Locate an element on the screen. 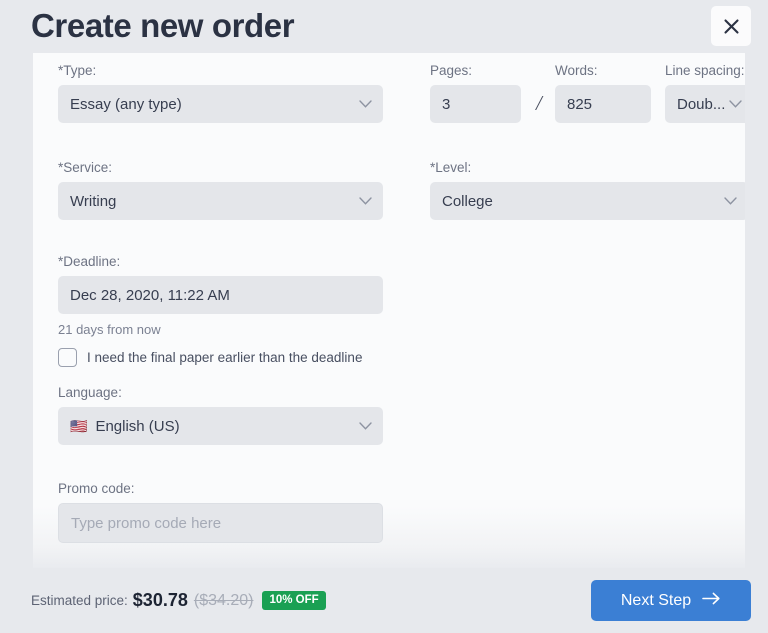 The width and height of the screenshot is (768, 633). arrow-right-icon is located at coordinates (711, 601).